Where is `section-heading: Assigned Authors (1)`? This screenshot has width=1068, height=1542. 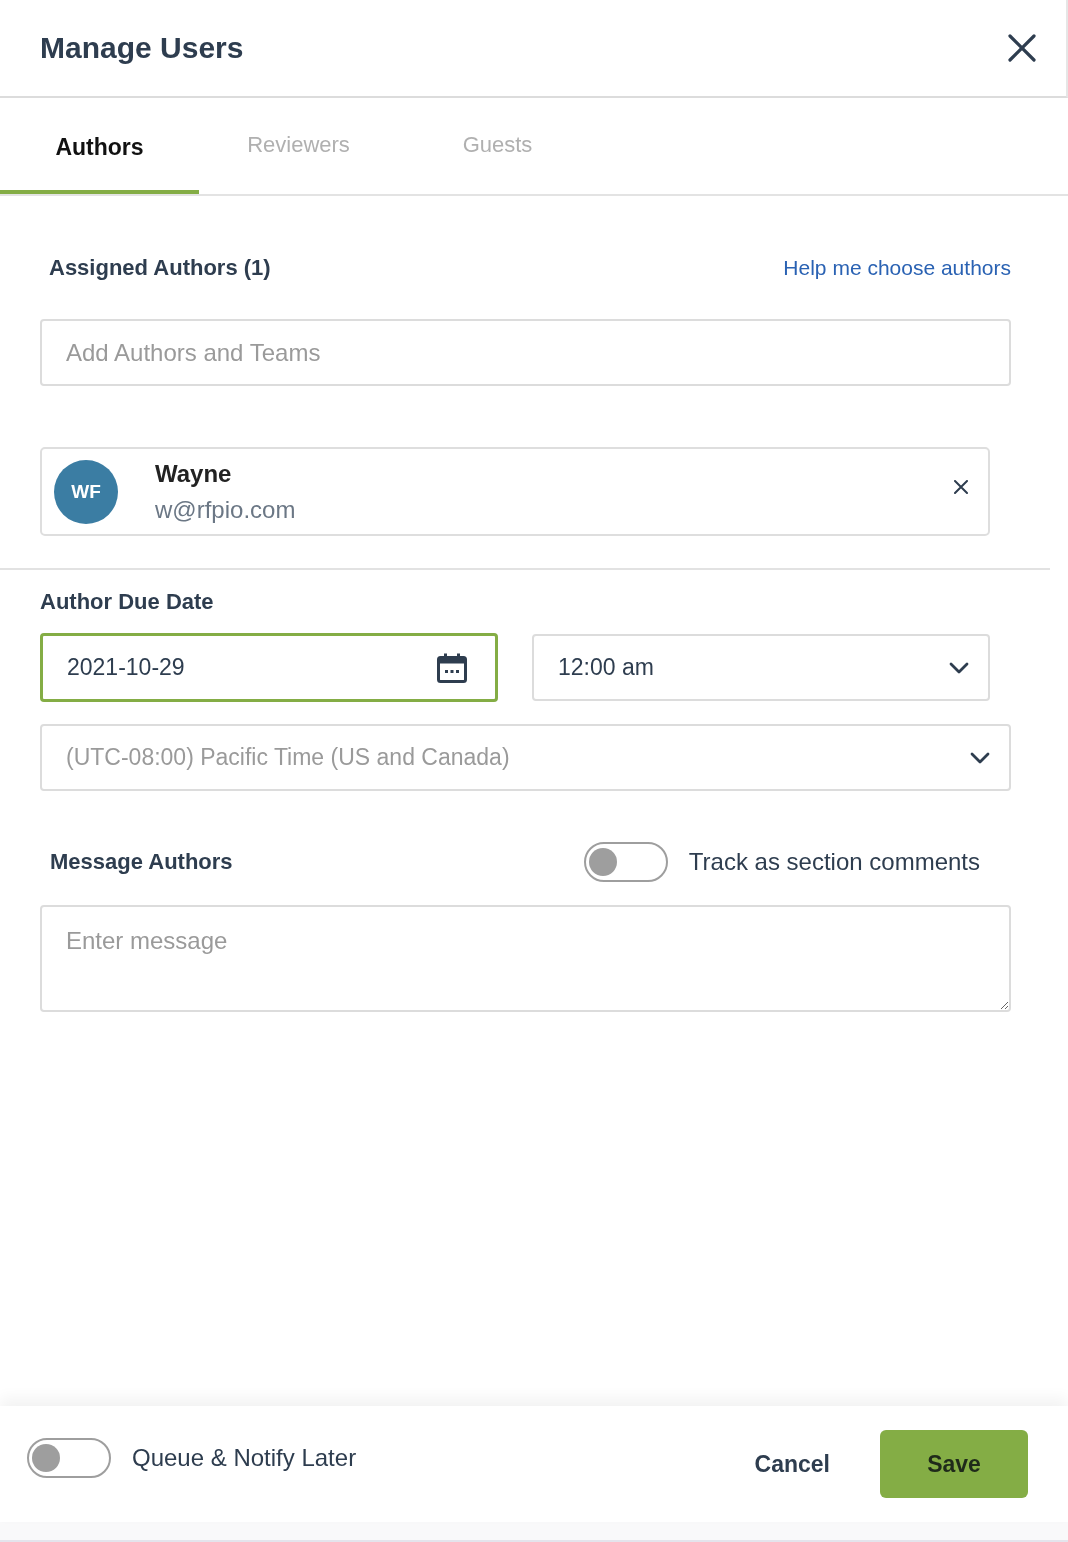 section-heading: Assigned Authors (1) is located at coordinates (159, 268).